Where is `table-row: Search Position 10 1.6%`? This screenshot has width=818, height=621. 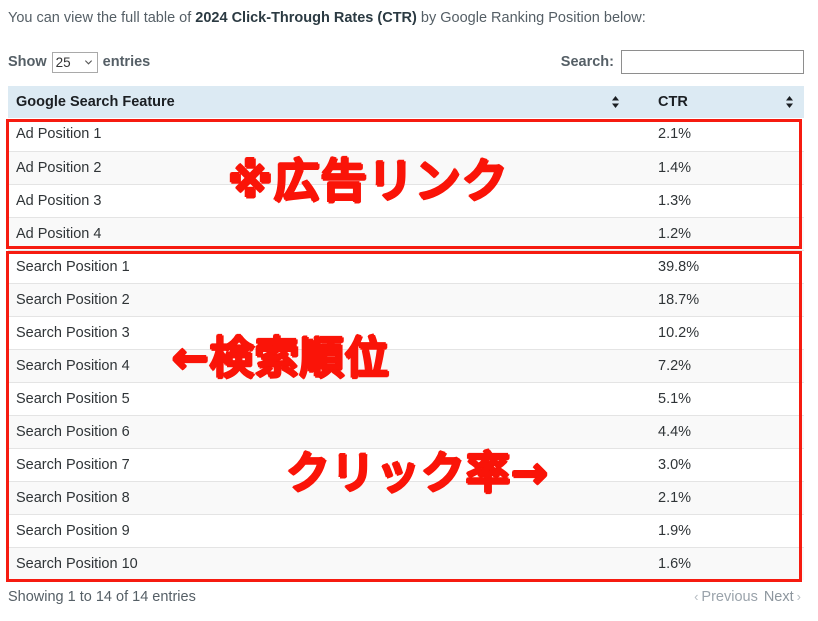 table-row: Search Position 10 1.6% is located at coordinates (406, 563).